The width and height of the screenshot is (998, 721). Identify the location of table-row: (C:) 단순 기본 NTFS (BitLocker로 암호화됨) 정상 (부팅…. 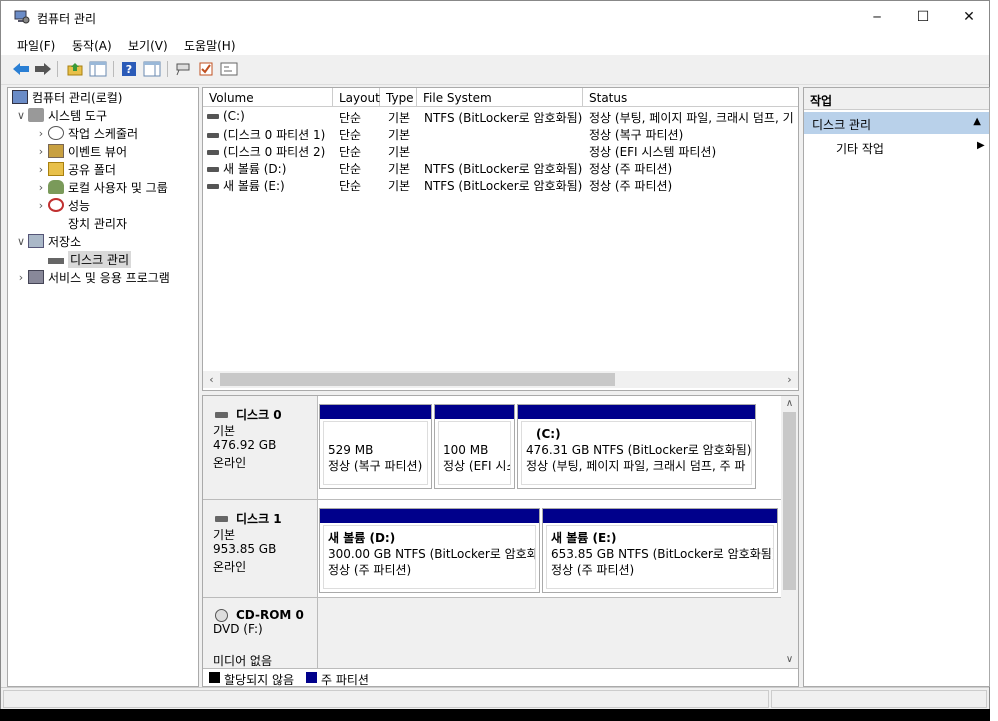
(500, 116).